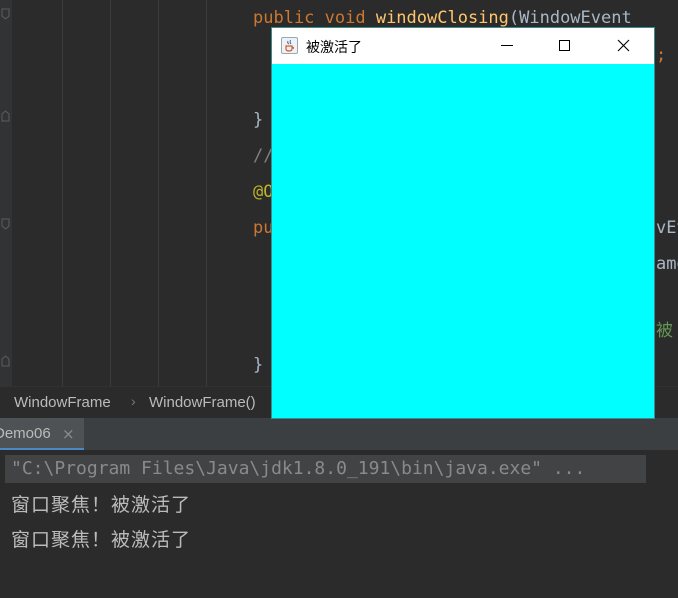 Image resolution: width=678 pixels, height=598 pixels. What do you see at coordinates (463, 46) in the screenshot?
I see `window-titlebar: 被激活了` at bounding box center [463, 46].